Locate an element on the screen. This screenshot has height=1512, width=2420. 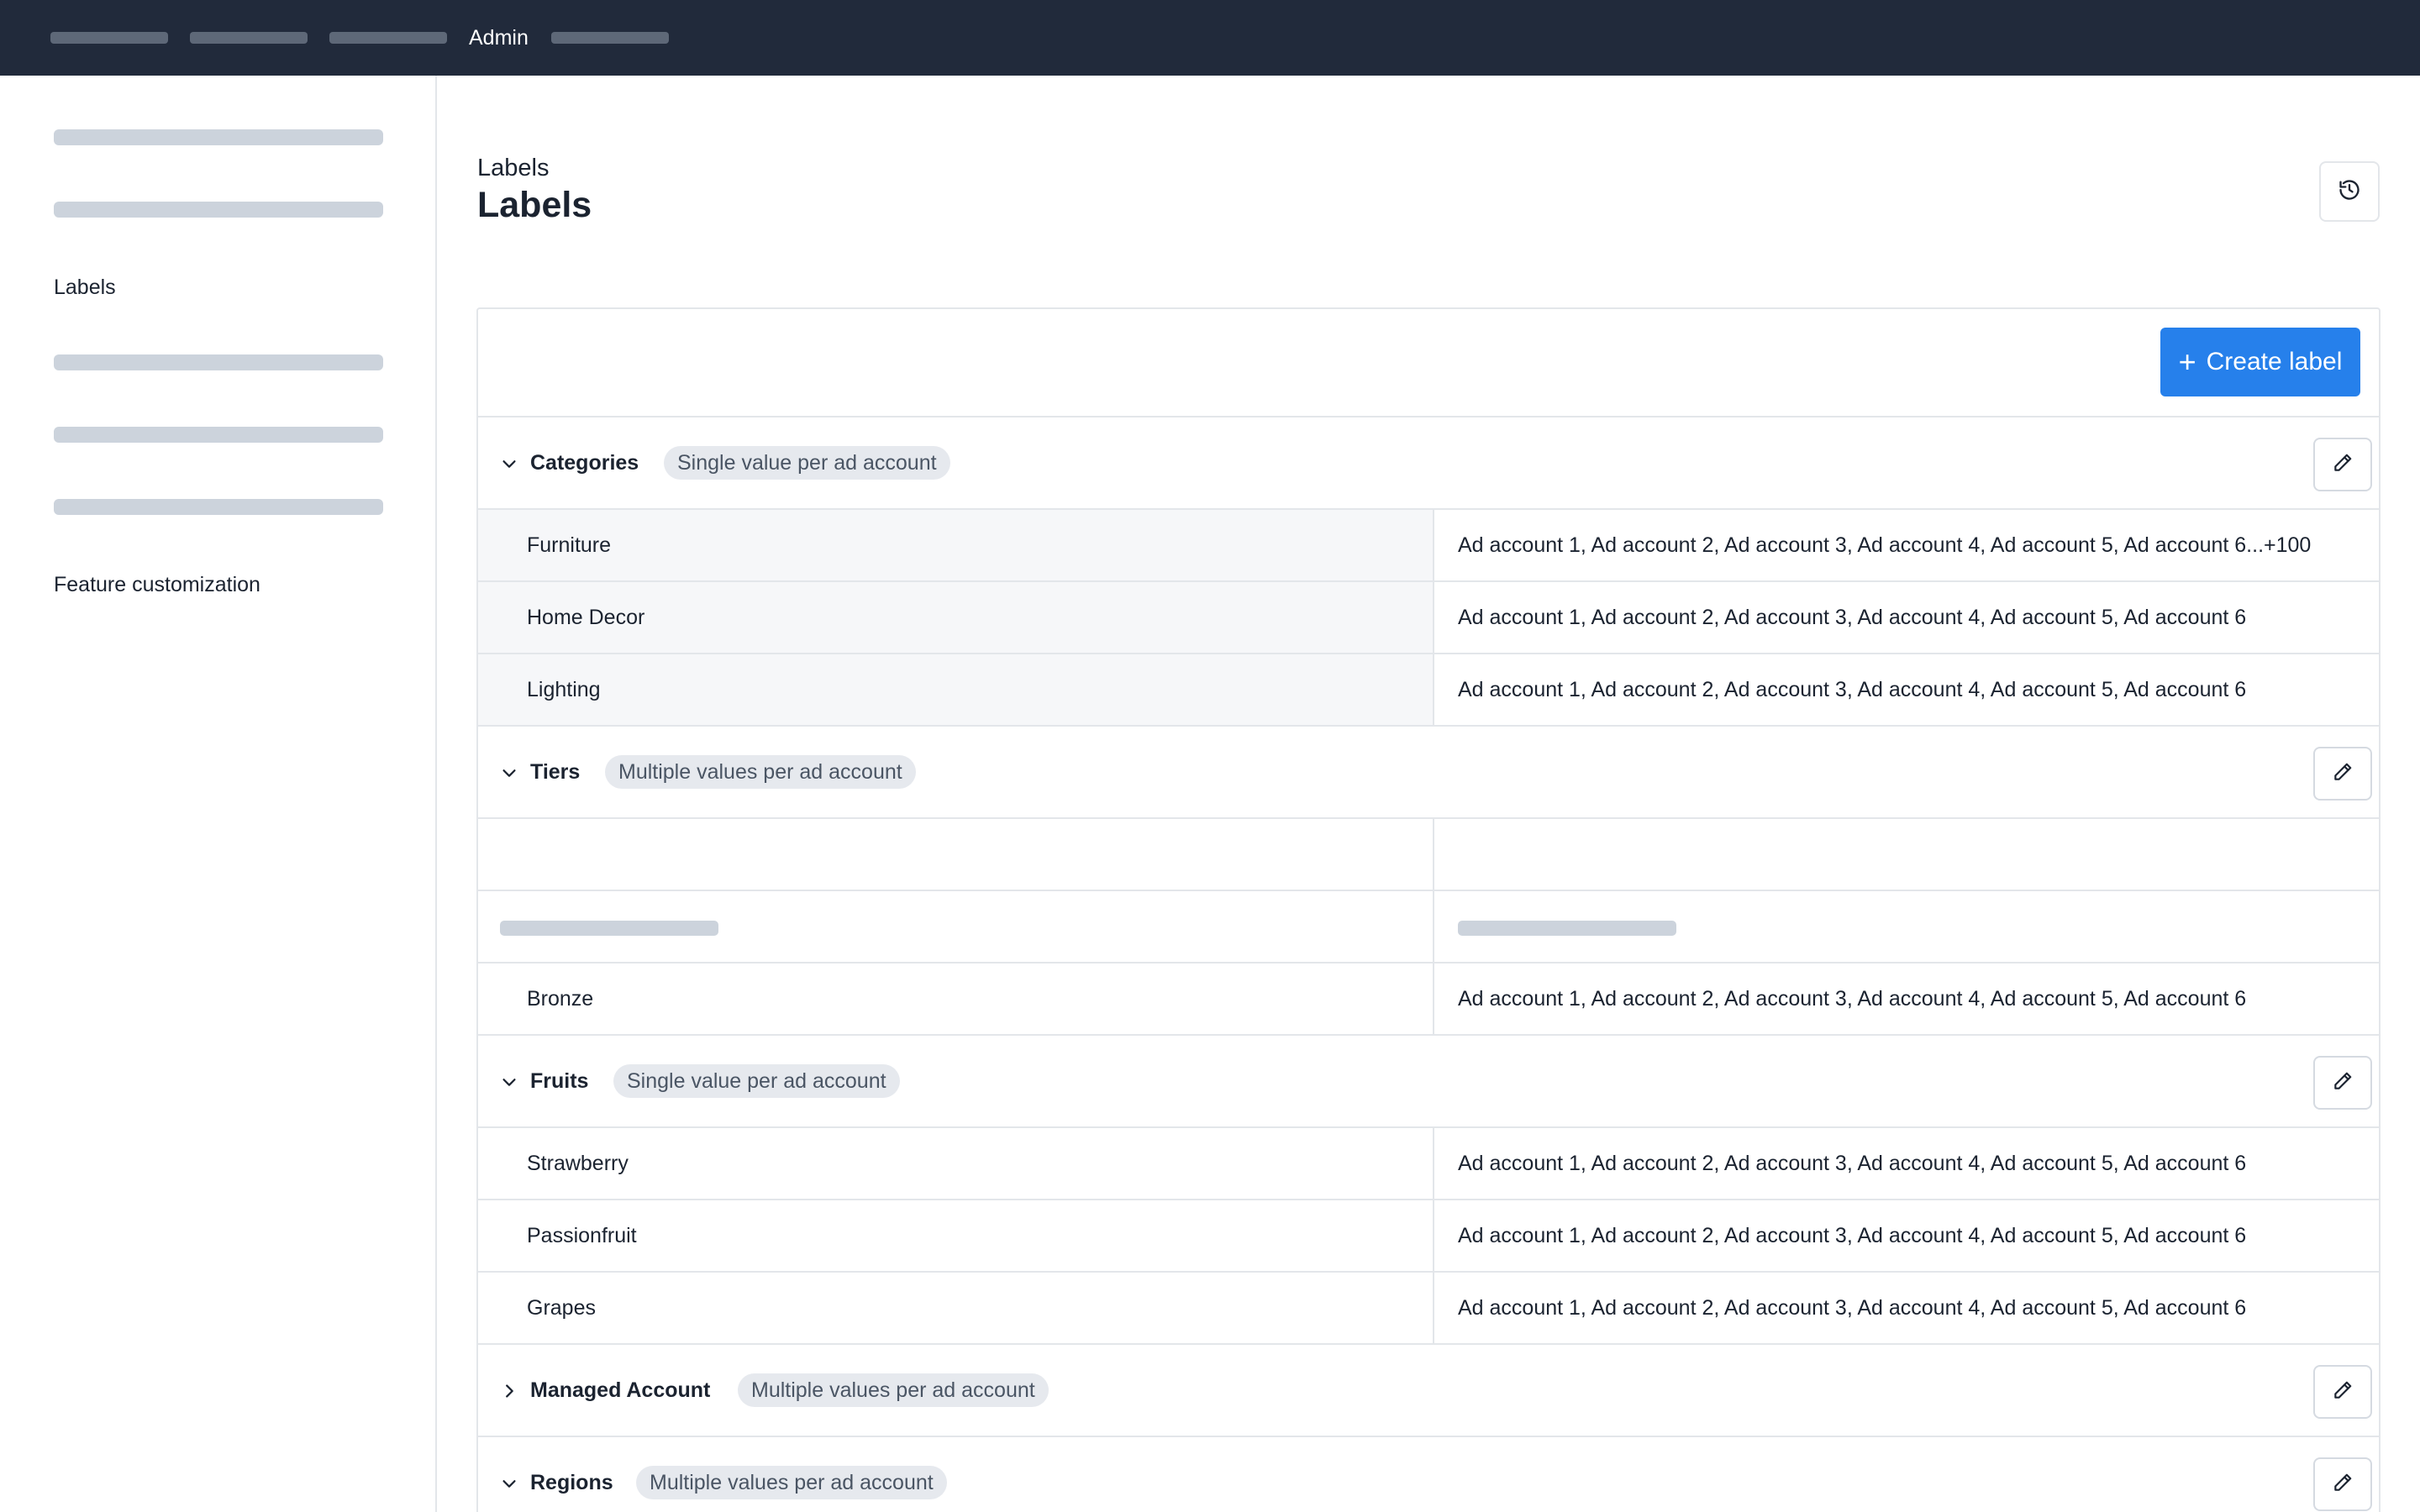
plus-icon: + is located at coordinates (2187, 361).